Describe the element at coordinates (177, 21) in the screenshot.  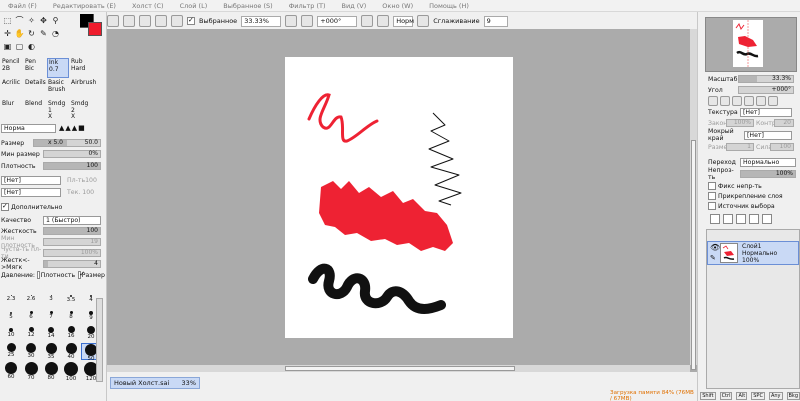
I see `zoom-out-button` at that location.